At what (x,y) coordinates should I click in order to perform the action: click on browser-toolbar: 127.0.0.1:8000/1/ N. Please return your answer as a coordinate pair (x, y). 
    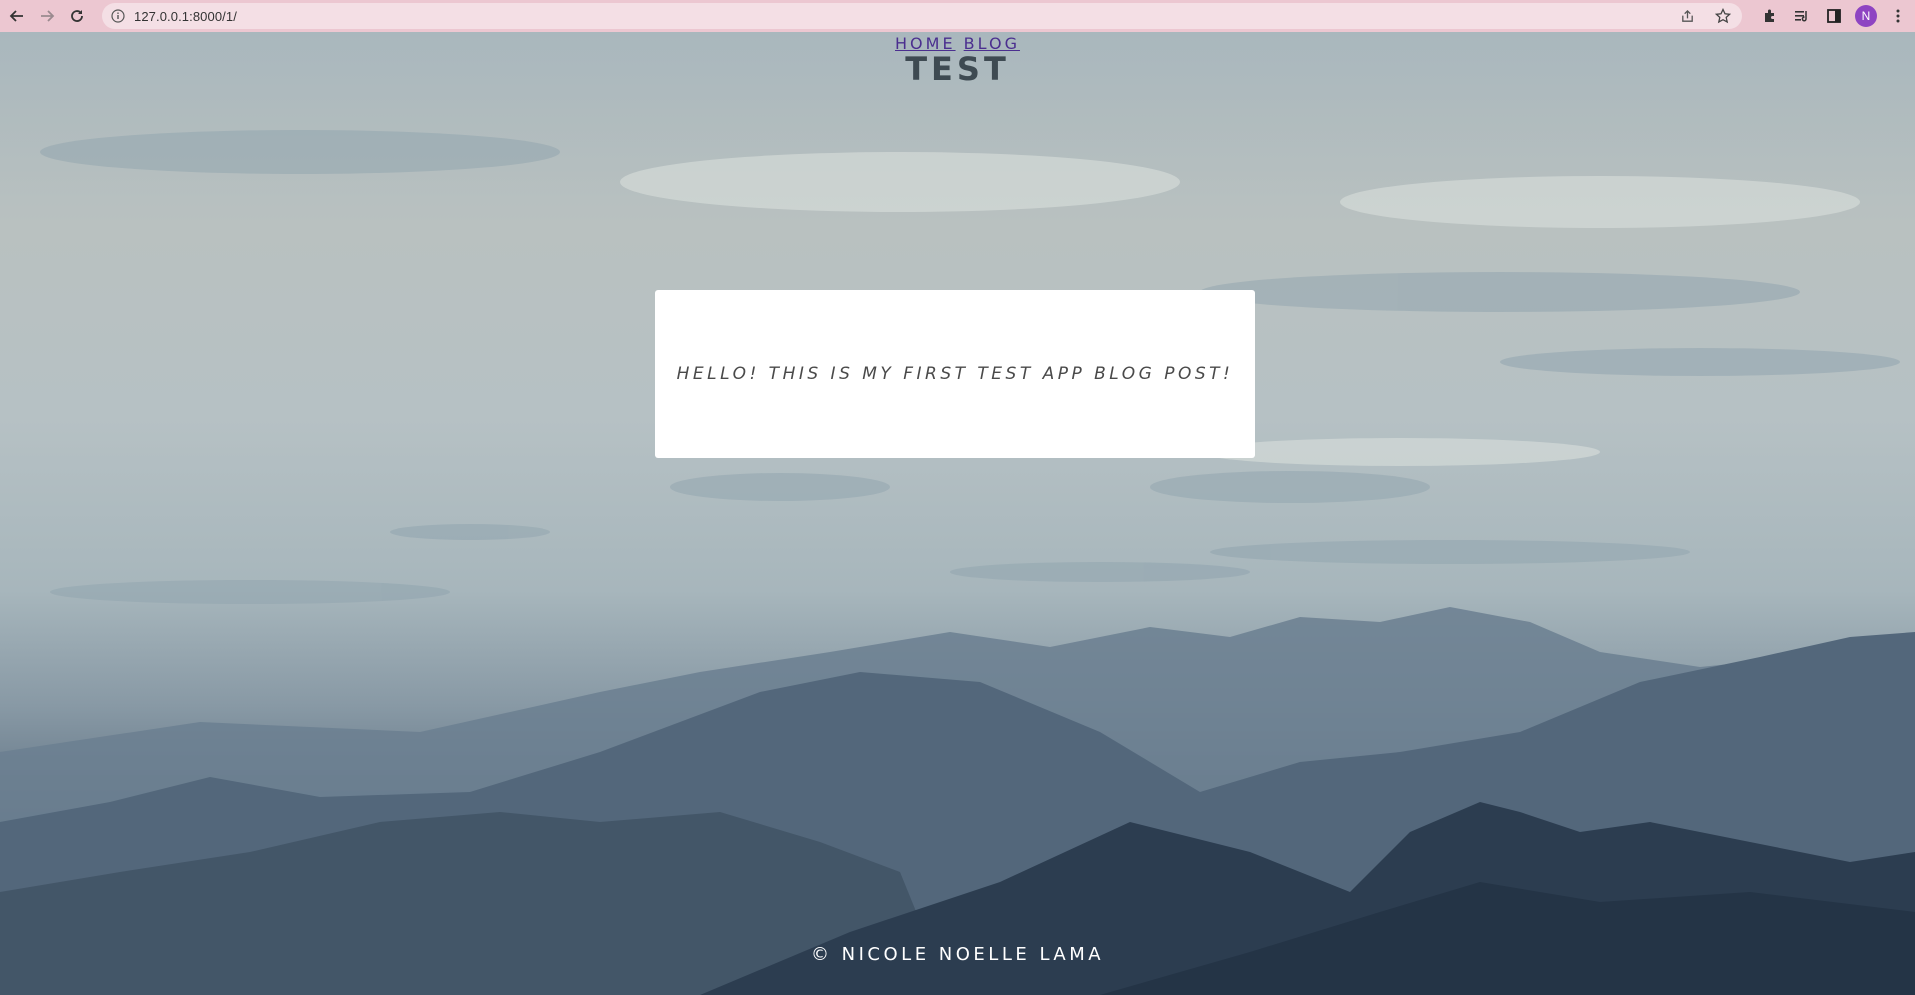
    Looking at the image, I should click on (957, 16).